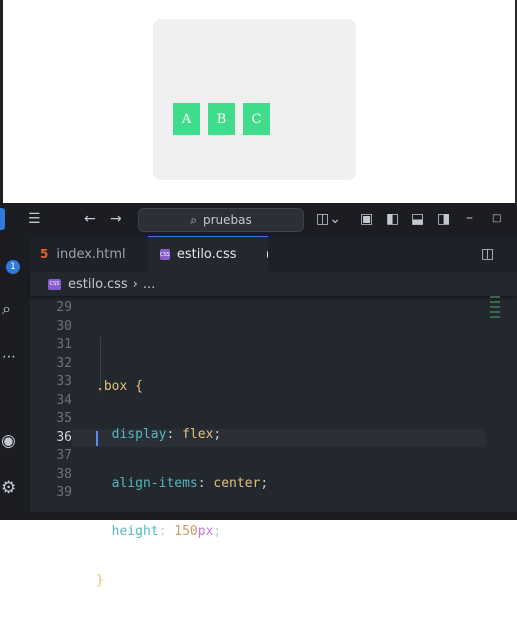 This screenshot has width=517, height=620. What do you see at coordinates (98, 284) in the screenshot?
I see `breadcrumb-file: estilo.css` at bounding box center [98, 284].